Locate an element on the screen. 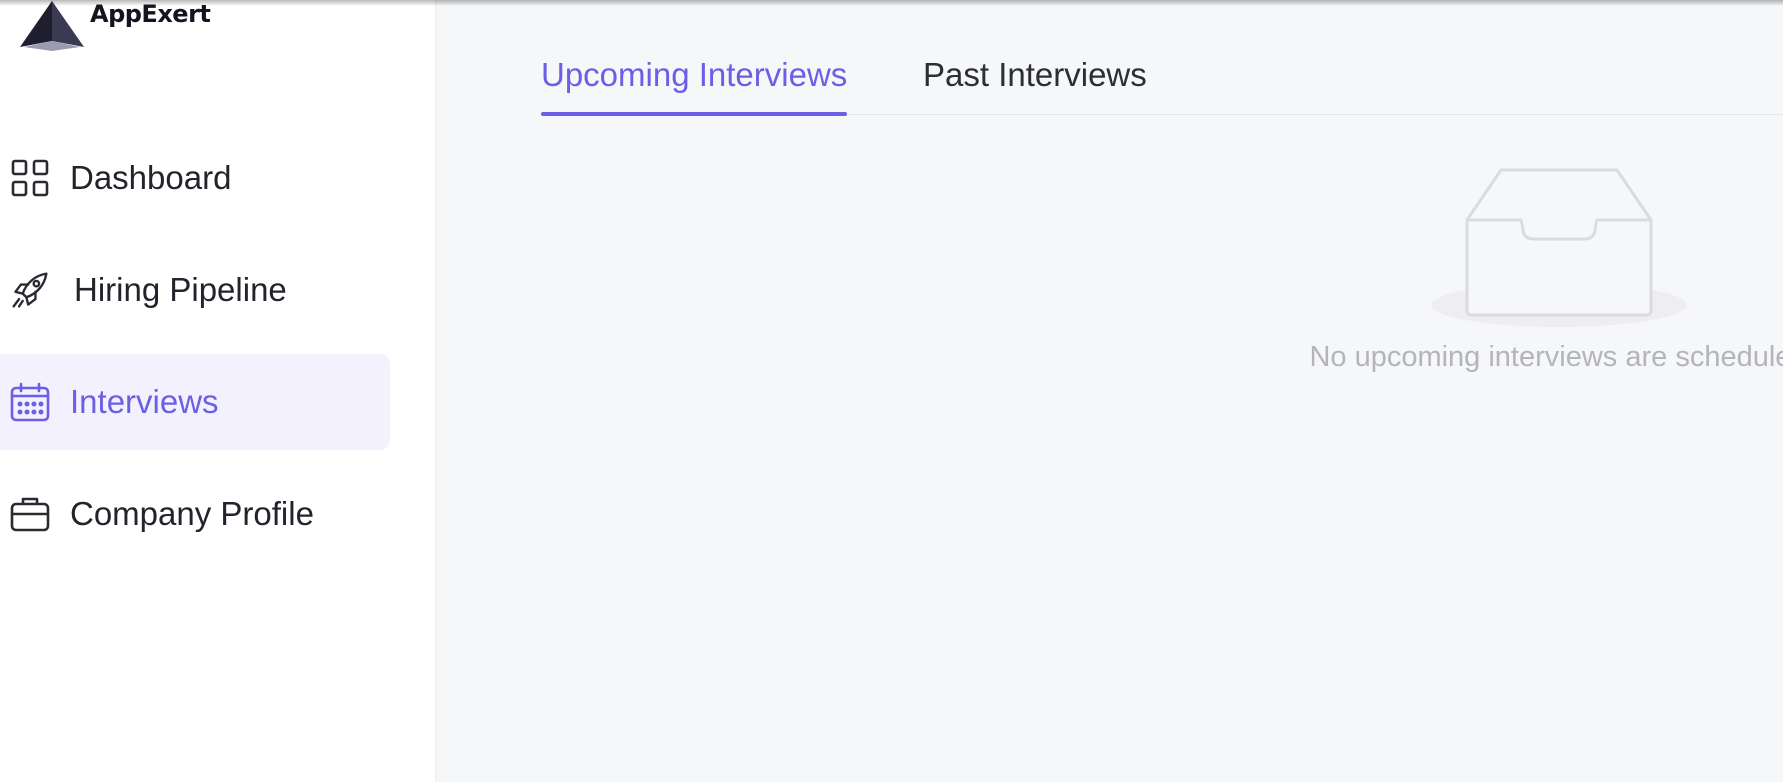 Image resolution: width=1783 pixels, height=782 pixels. sidebar-item-label: Dashboard is located at coordinates (151, 177).